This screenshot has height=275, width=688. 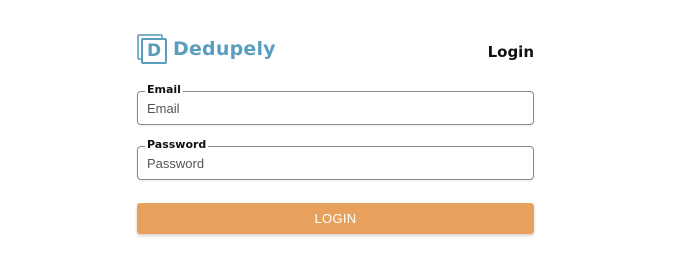 I want to click on email-label: Email, so click(x=164, y=90).